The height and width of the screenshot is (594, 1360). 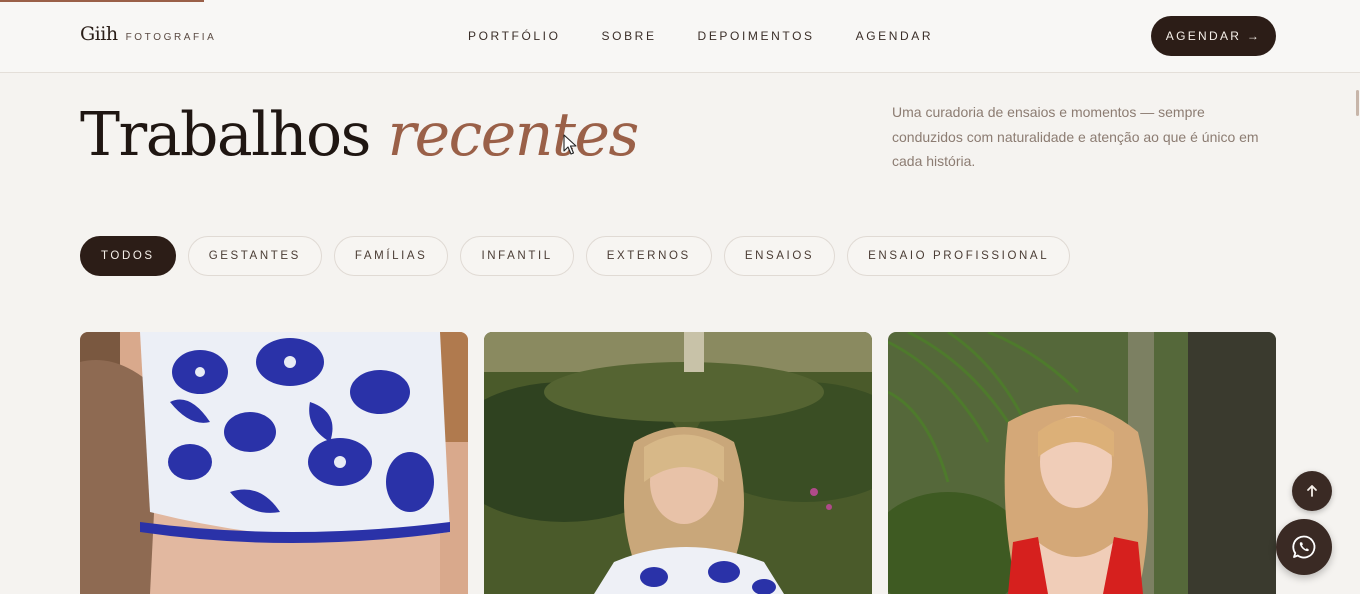 What do you see at coordinates (254, 256) in the screenshot?
I see `filter-gestantes: GESTANTES` at bounding box center [254, 256].